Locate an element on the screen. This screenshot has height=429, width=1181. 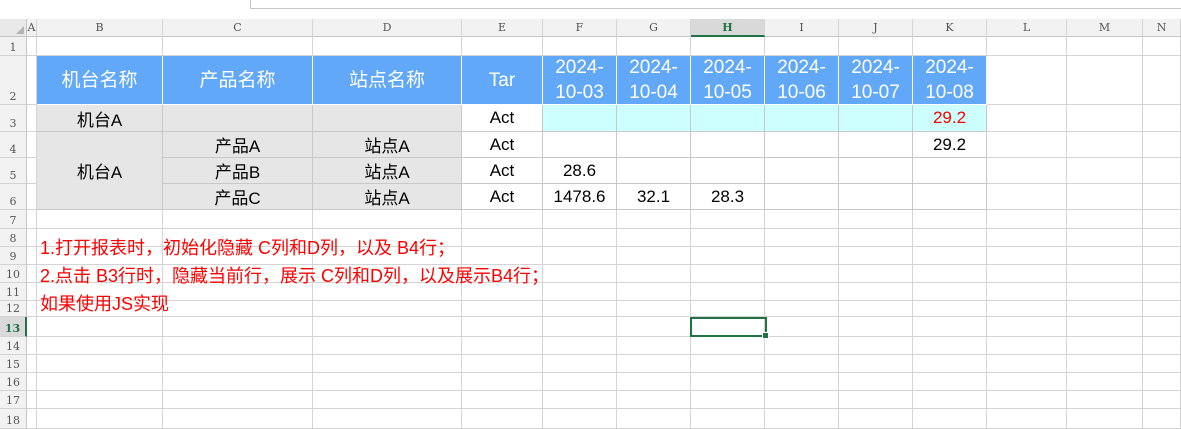
detail-value is located at coordinates (802, 197).